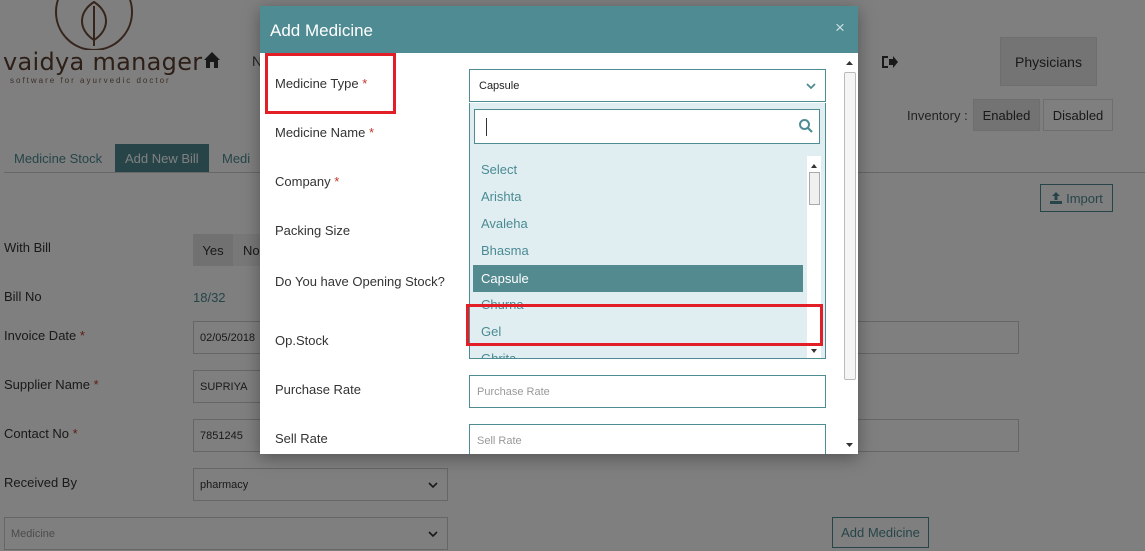 This screenshot has height=551, width=1145. What do you see at coordinates (647, 126) in the screenshot?
I see `dropdown-search-input` at bounding box center [647, 126].